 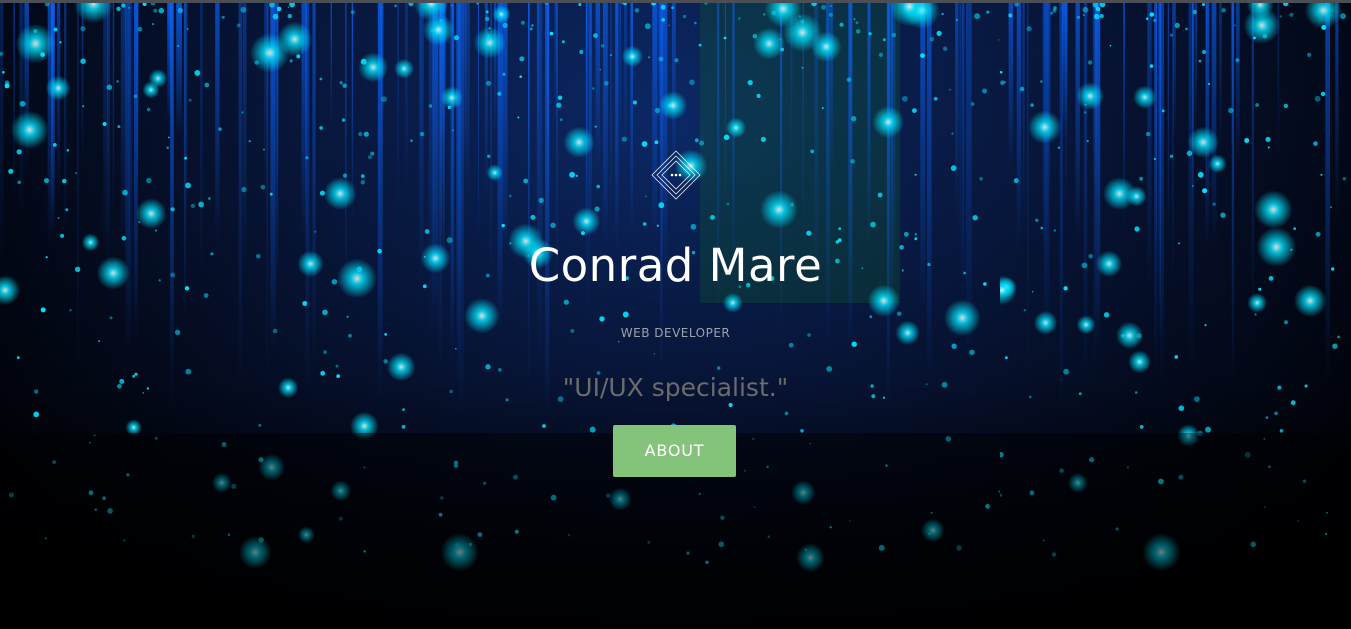 I want to click on about-button: ABOUT, so click(x=674, y=451).